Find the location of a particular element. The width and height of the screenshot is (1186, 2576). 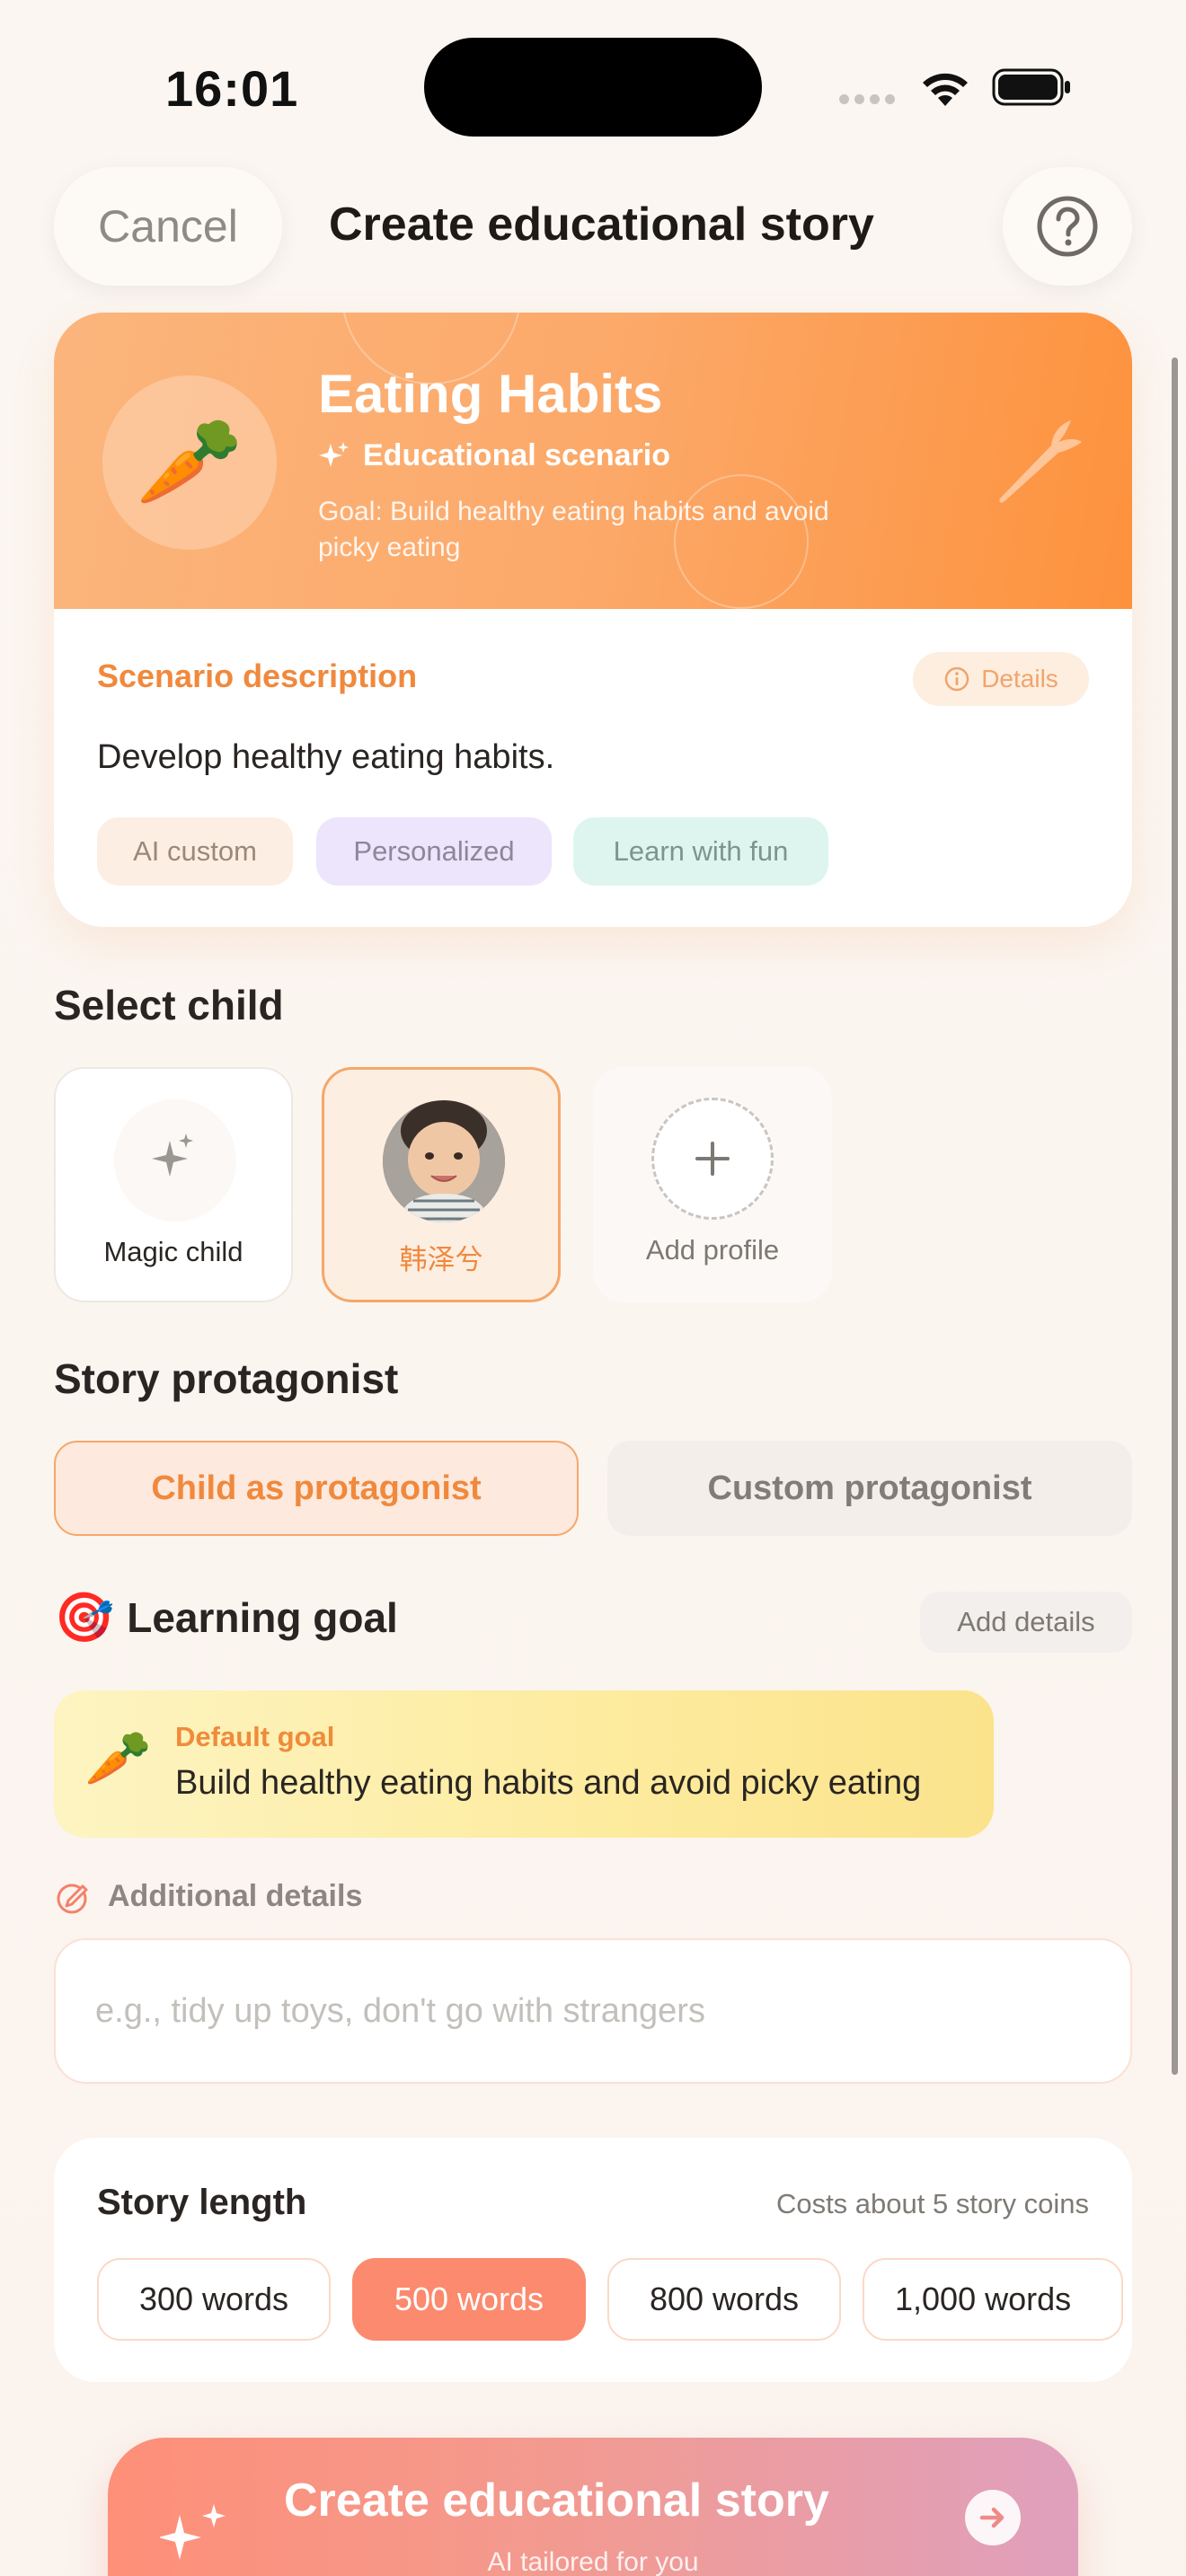

plus-icon is located at coordinates (712, 1159).